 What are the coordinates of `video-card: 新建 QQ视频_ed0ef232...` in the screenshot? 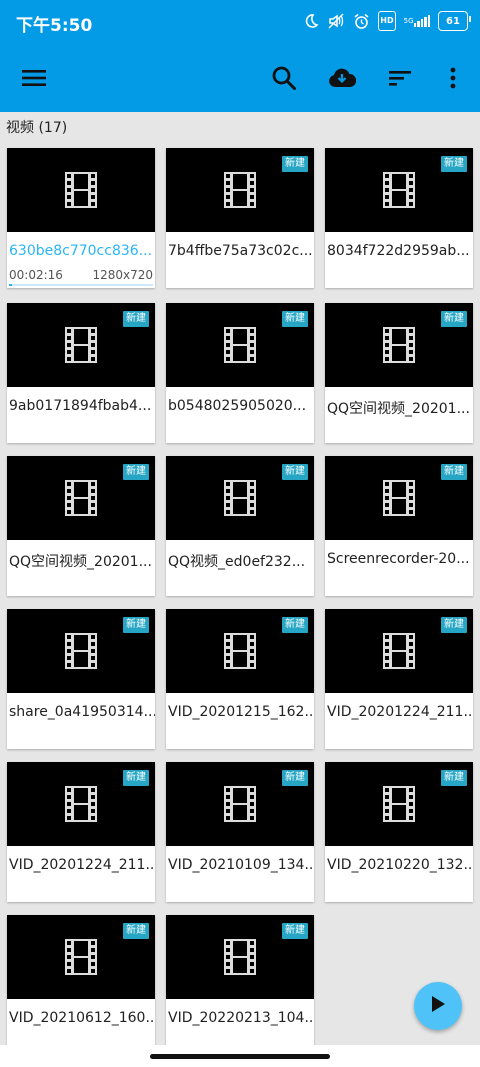 It's located at (240, 526).